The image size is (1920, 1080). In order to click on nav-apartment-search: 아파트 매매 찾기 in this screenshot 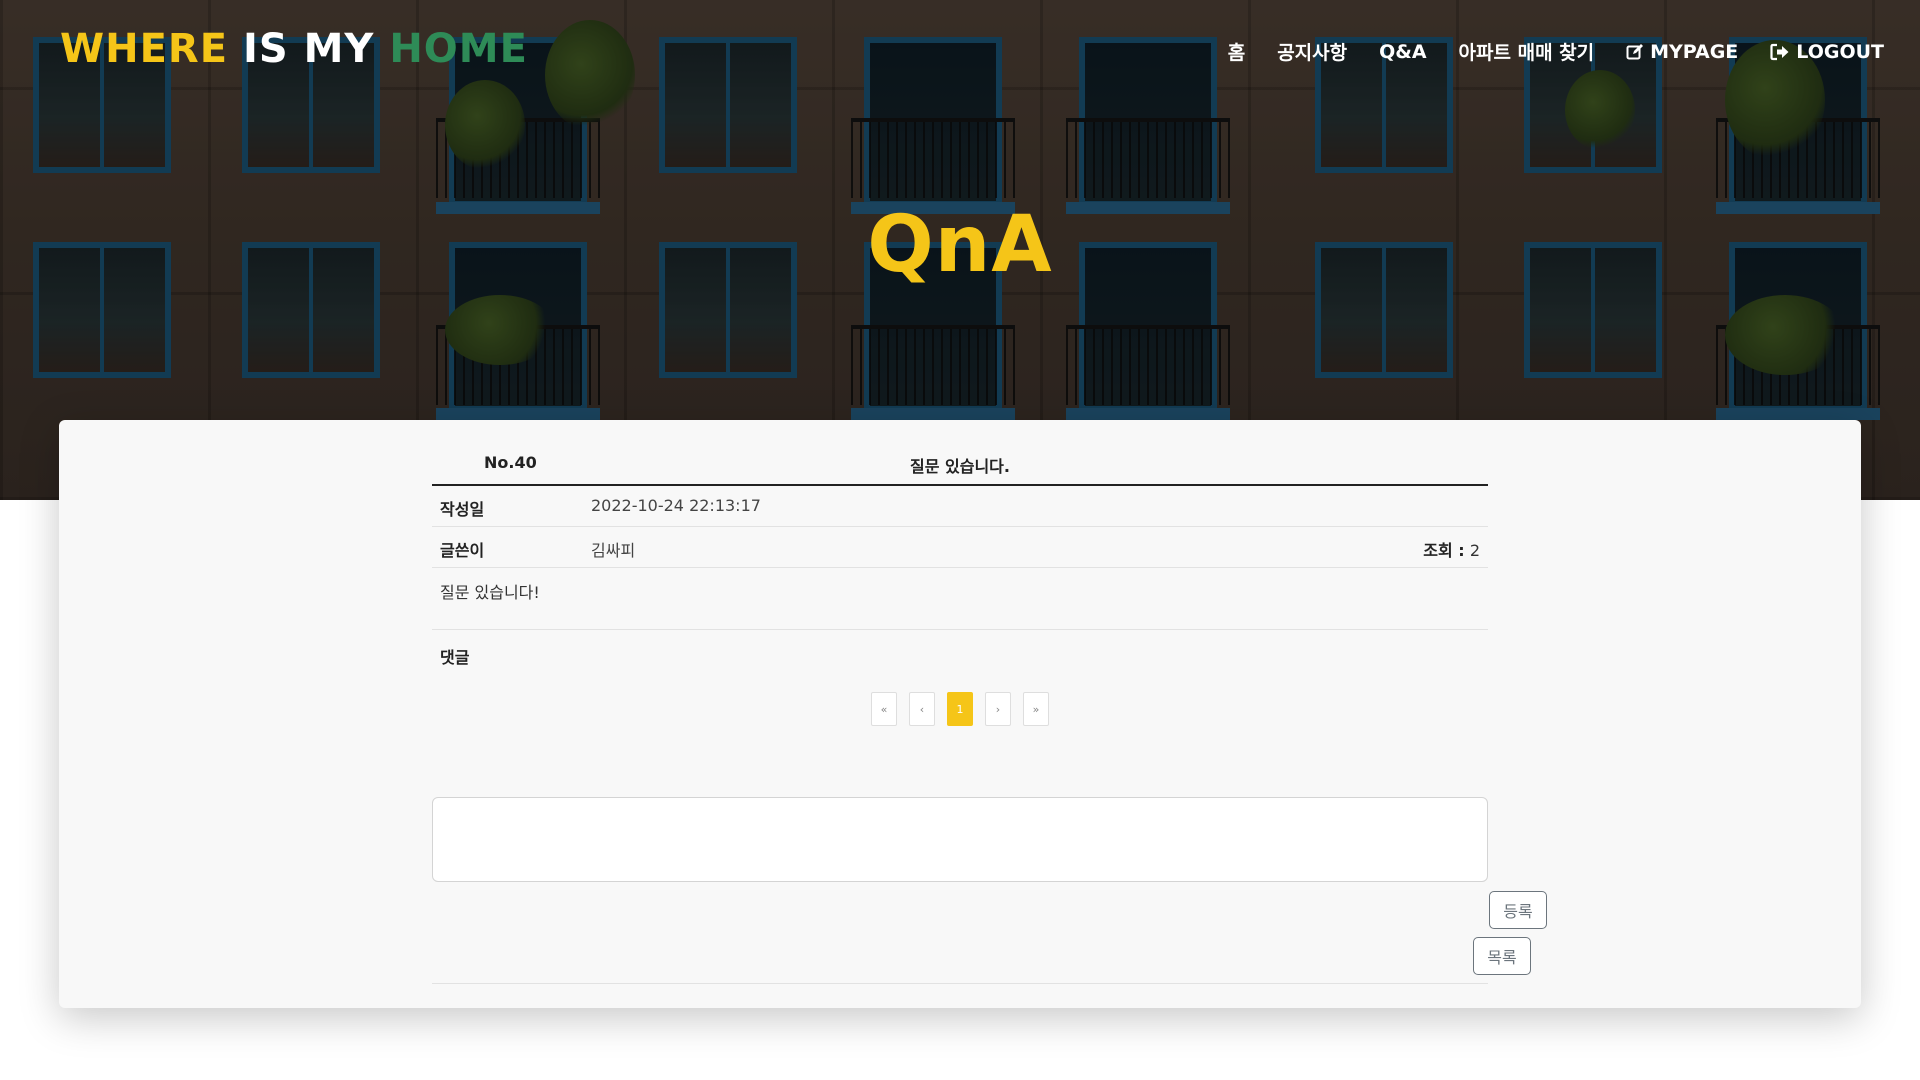, I will do `click(1527, 51)`.